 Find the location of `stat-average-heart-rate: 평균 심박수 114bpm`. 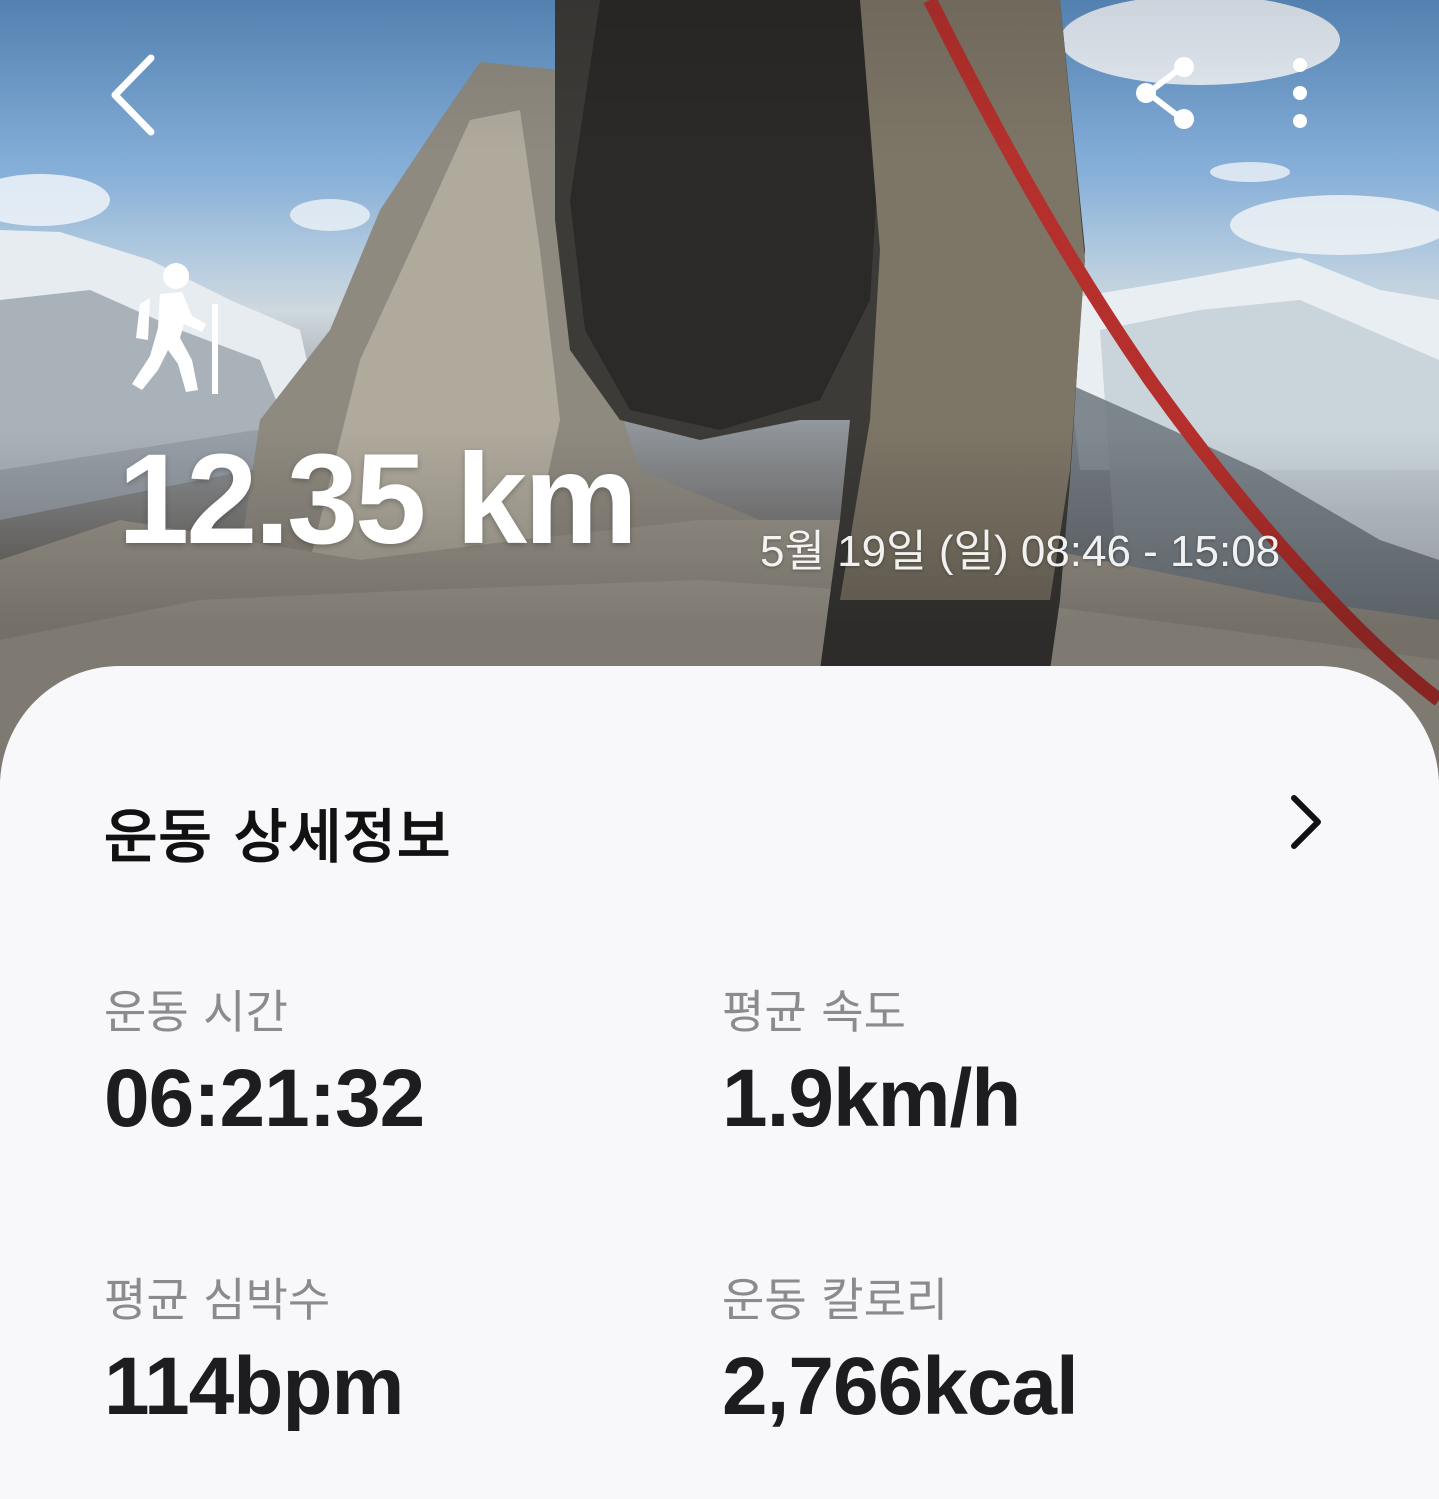

stat-average-heart-rate: 평균 심박수 114bpm is located at coordinates (384, 1352).